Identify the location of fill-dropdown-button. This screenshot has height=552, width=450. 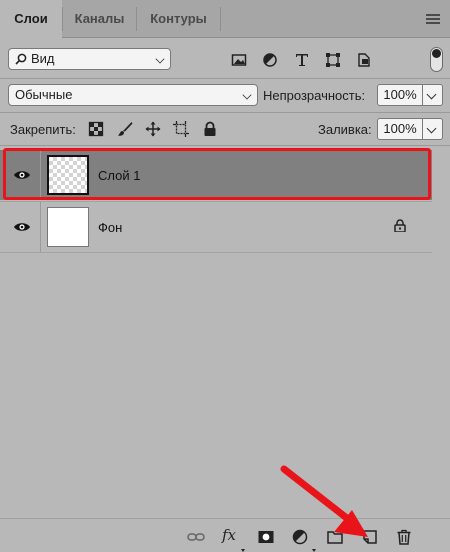
(433, 129).